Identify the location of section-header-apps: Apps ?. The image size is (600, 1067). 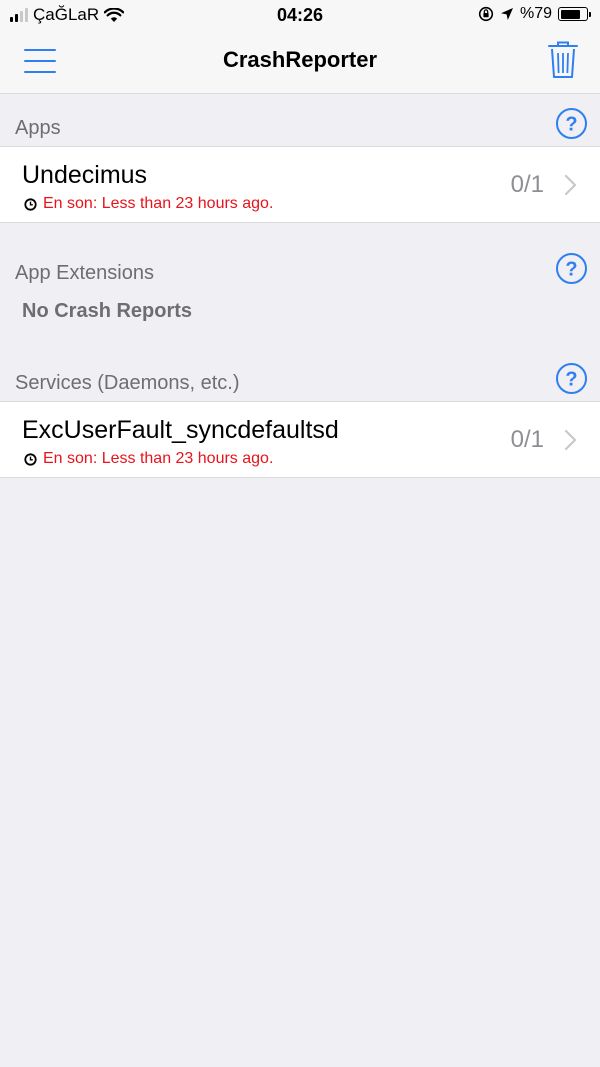
(300, 127).